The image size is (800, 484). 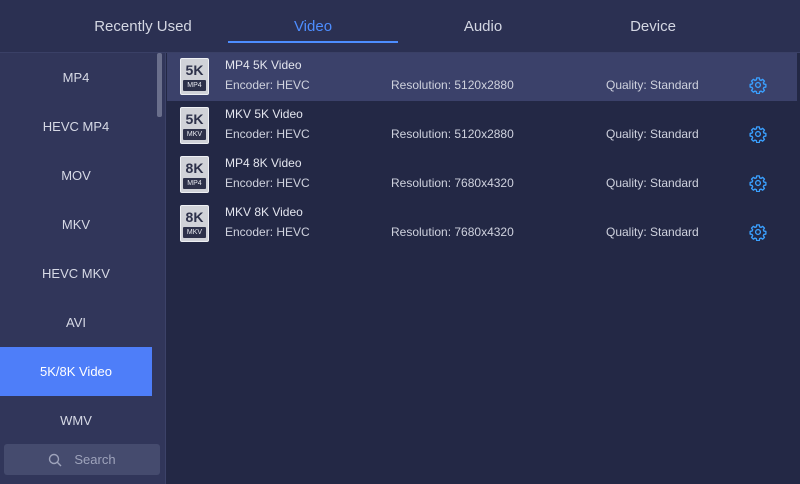 What do you see at coordinates (76, 224) in the screenshot?
I see `sidebar-item-mkv: MKV` at bounding box center [76, 224].